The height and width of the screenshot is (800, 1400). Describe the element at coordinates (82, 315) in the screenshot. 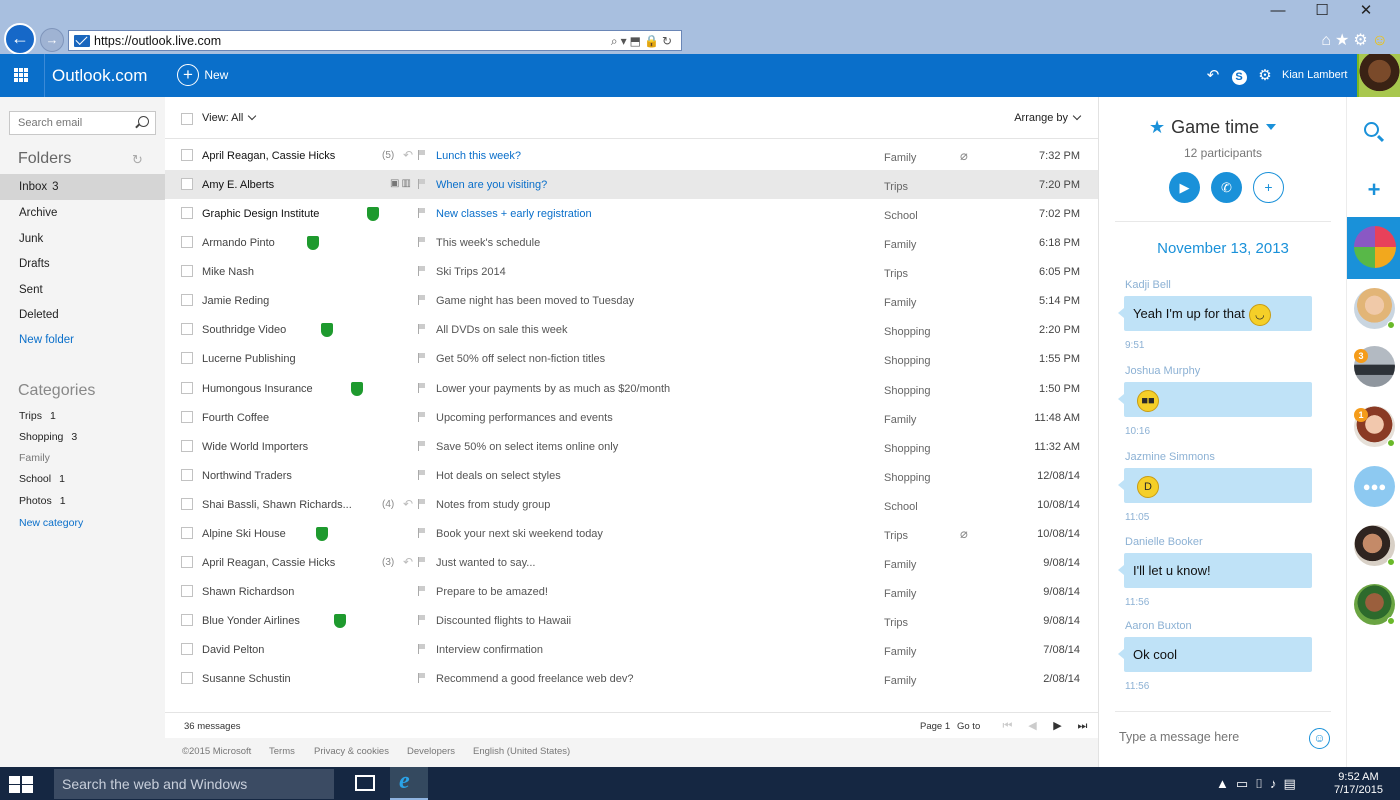

I see `folder-deleted: Deleted` at that location.